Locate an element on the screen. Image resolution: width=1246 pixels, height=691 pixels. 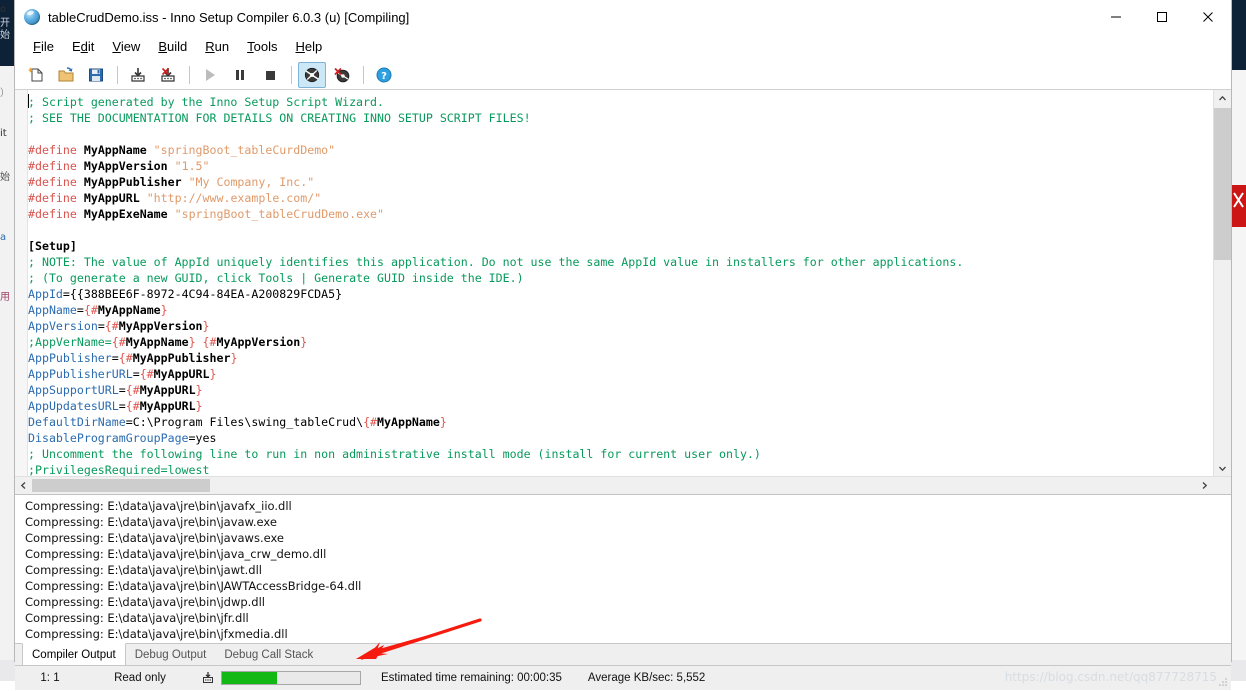
menu-view: View is located at coordinates (126, 47).